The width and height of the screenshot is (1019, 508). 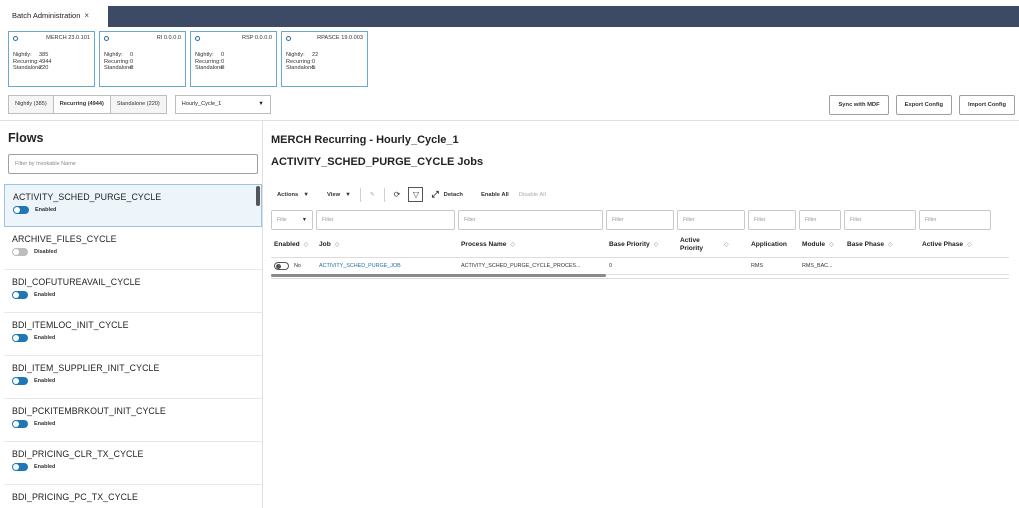 I want to click on column-header-base-priority: Base Priority ◇, so click(x=641, y=244).